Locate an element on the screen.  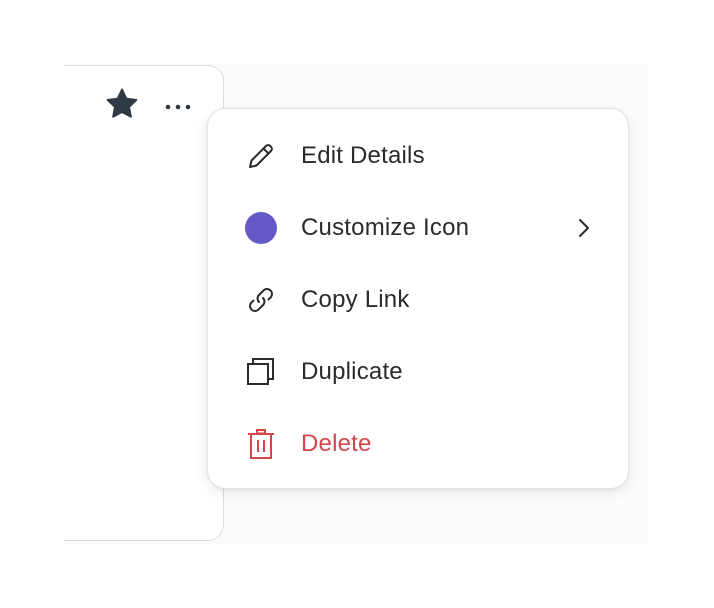
color-dot-icon is located at coordinates (261, 228).